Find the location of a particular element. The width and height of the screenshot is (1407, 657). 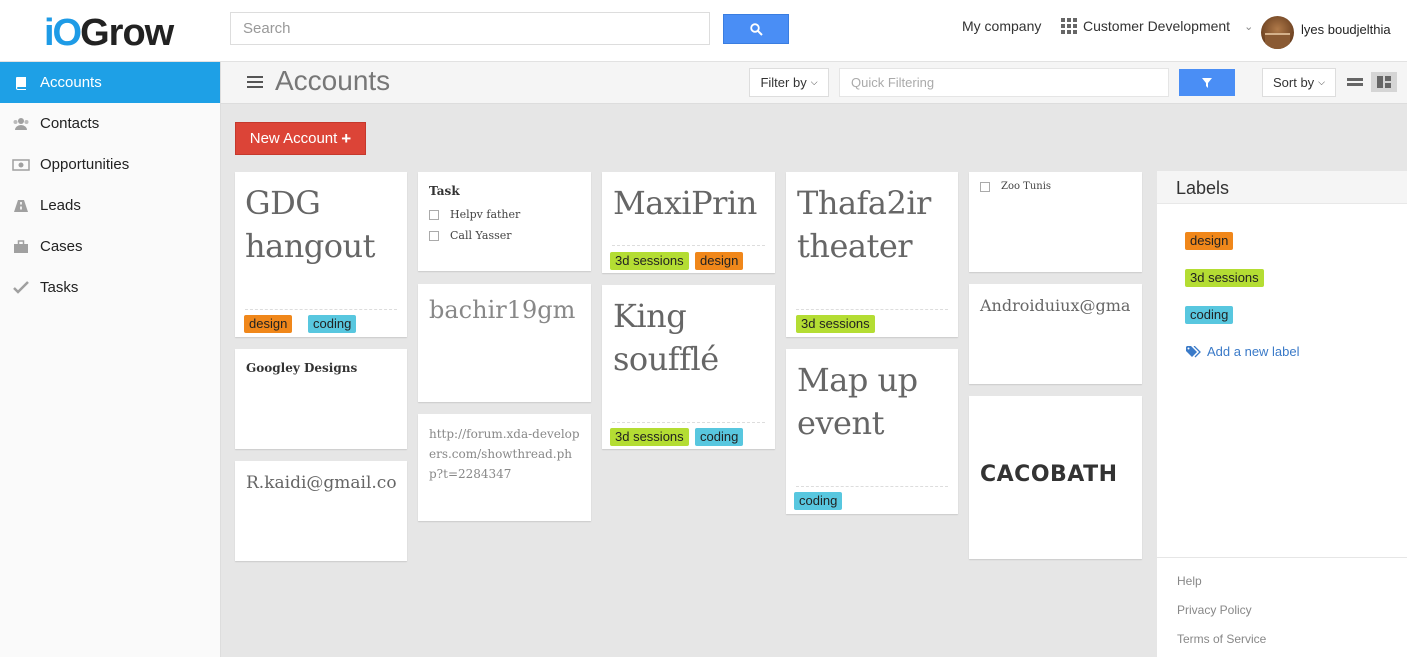

task-item: Helpv father is located at coordinates (474, 214).